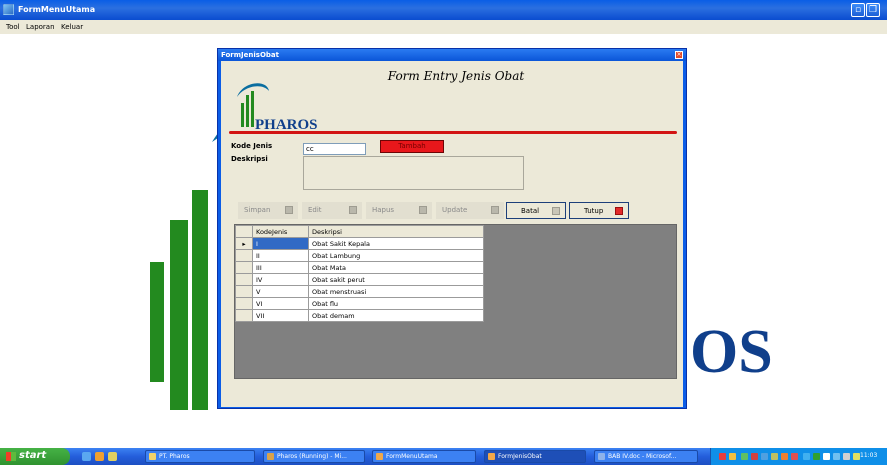 Image resolution: width=887 pixels, height=465 pixels. I want to click on quicklaunch-ie-icon, so click(86, 456).